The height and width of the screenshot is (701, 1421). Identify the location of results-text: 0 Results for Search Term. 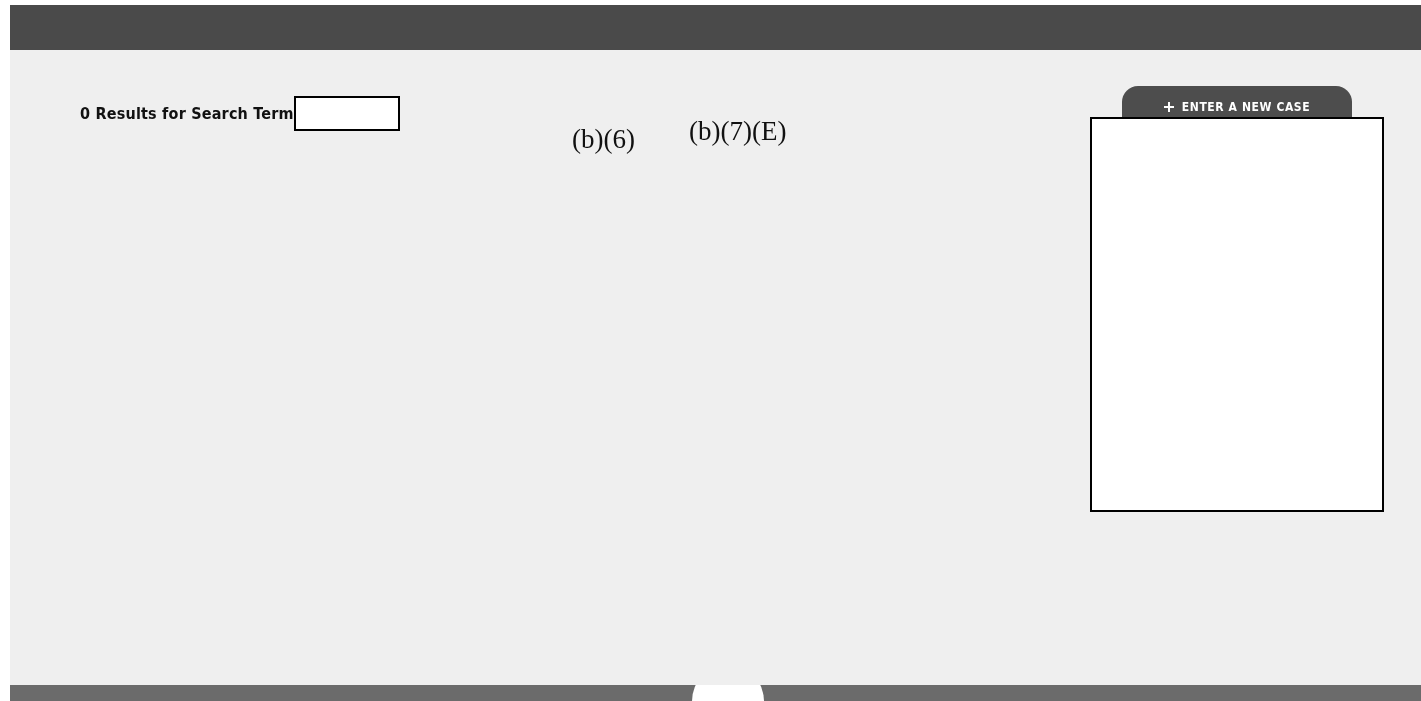
(187, 113).